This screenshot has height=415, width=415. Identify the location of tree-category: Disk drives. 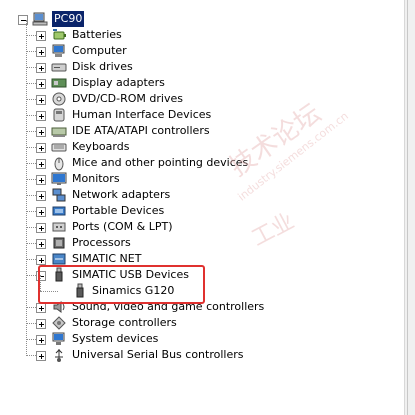
(141, 67).